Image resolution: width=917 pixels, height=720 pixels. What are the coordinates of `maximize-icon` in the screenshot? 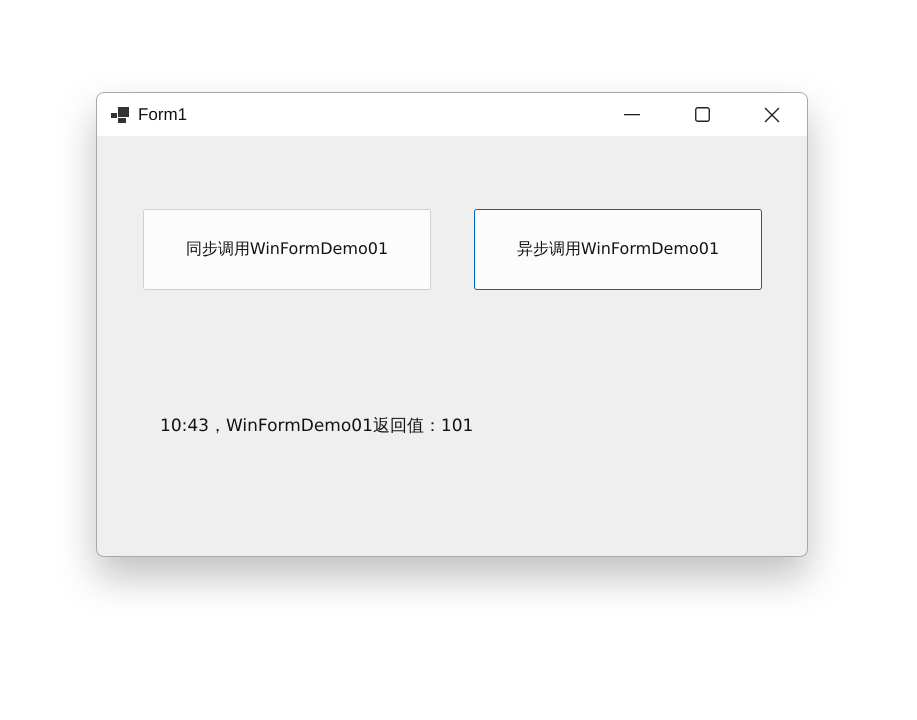 It's located at (702, 114).